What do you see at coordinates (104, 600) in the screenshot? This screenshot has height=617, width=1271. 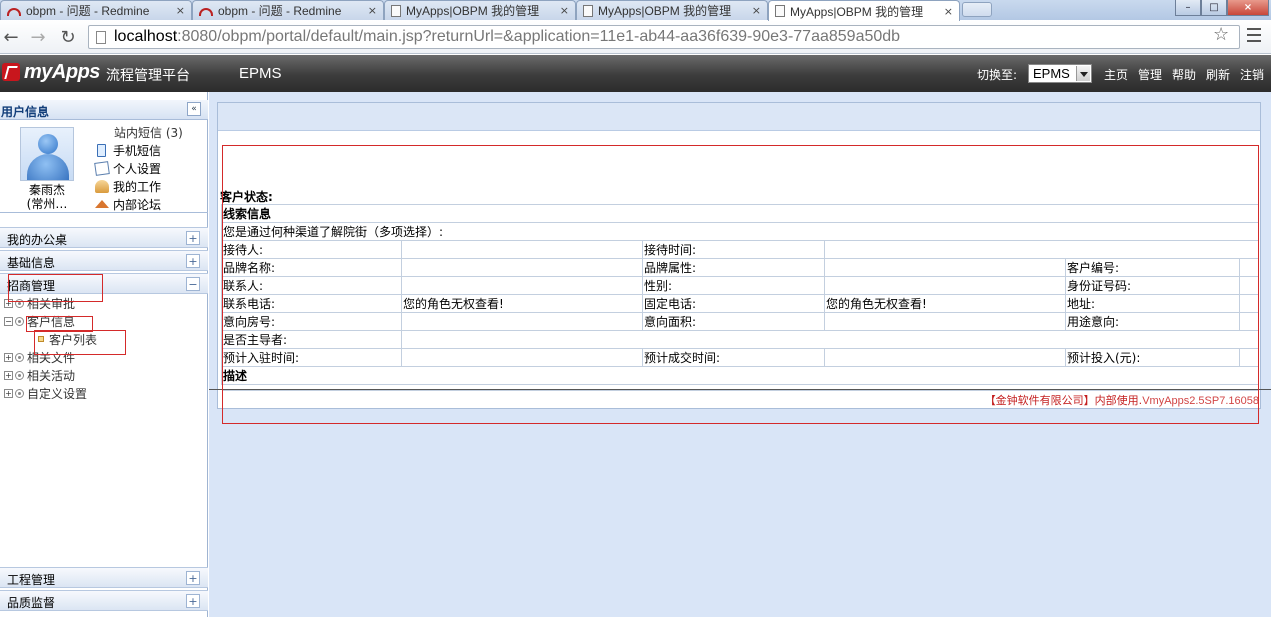 I see `section-quality-supervision: 品质监督 +` at bounding box center [104, 600].